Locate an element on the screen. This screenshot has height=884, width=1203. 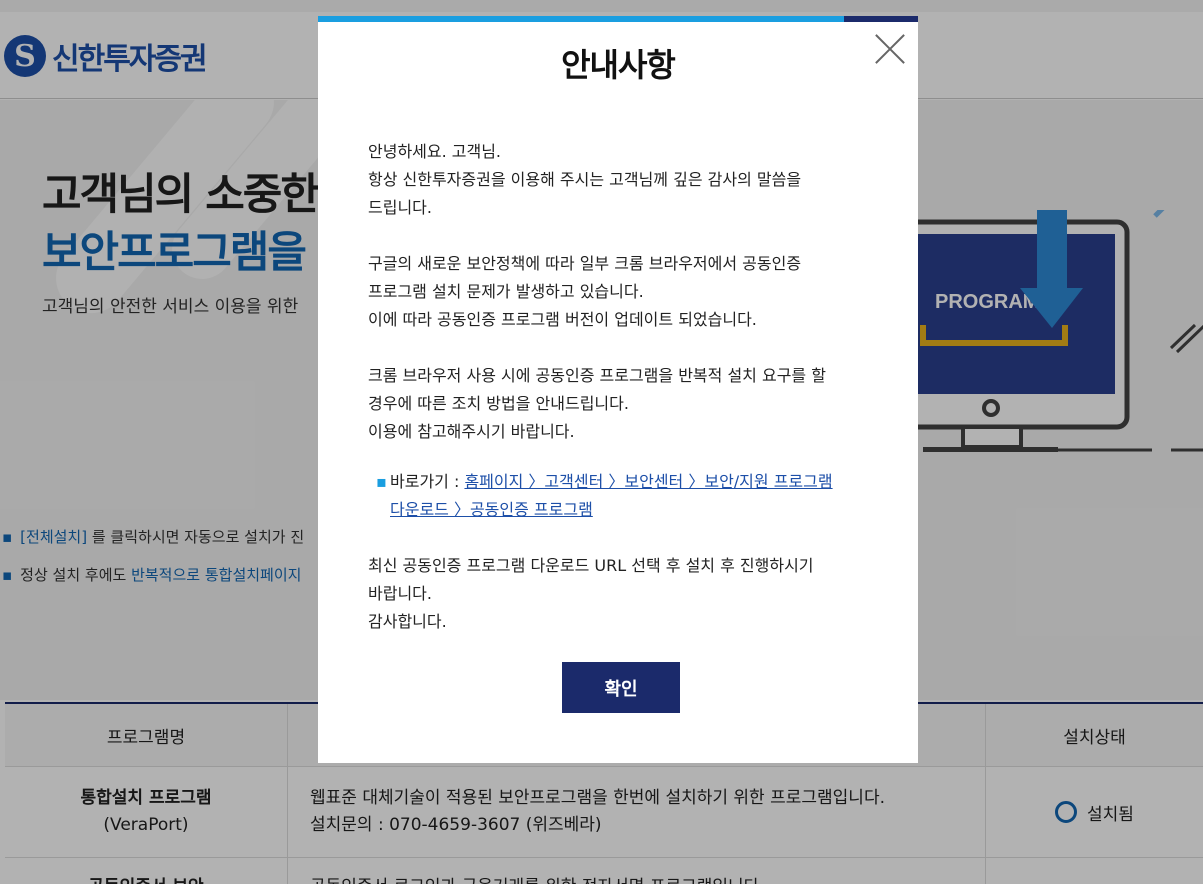
shortcut-link-continued: 다운로드 〉공동인증 프로그램 is located at coordinates (491, 509).